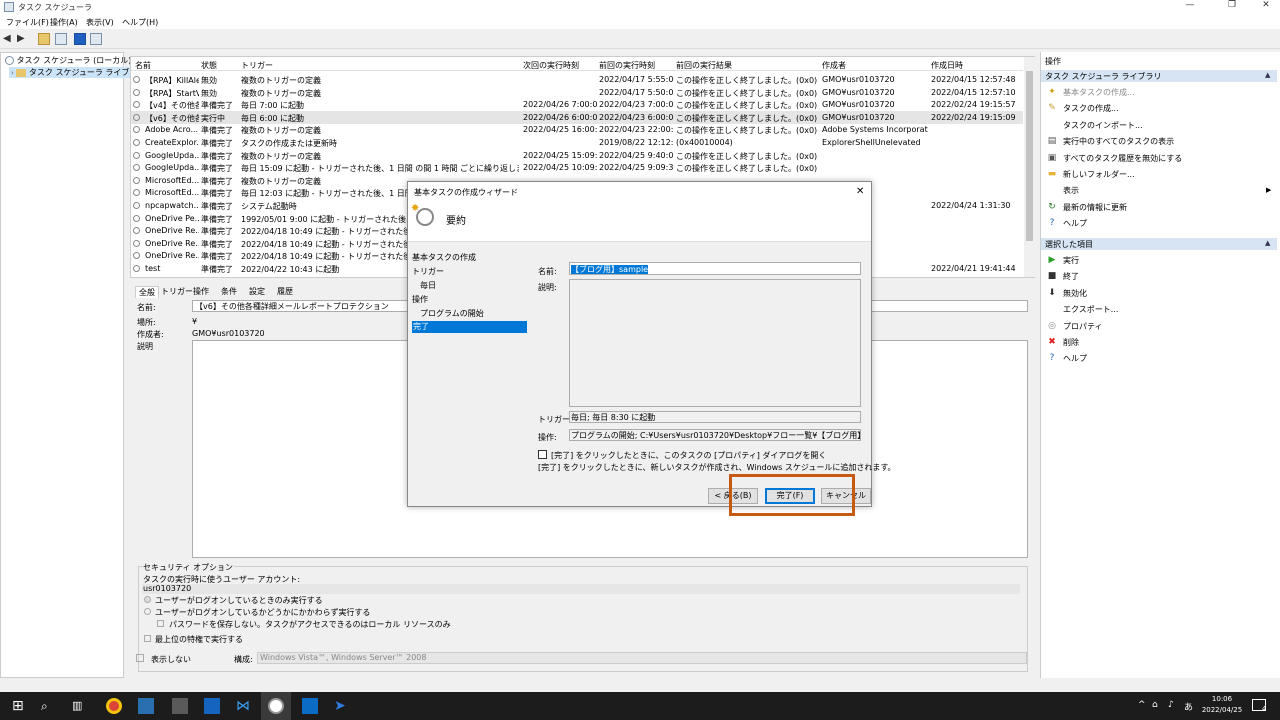 Image resolution: width=1280 pixels, height=720 pixels. I want to click on app-icon, so click(9, 7).